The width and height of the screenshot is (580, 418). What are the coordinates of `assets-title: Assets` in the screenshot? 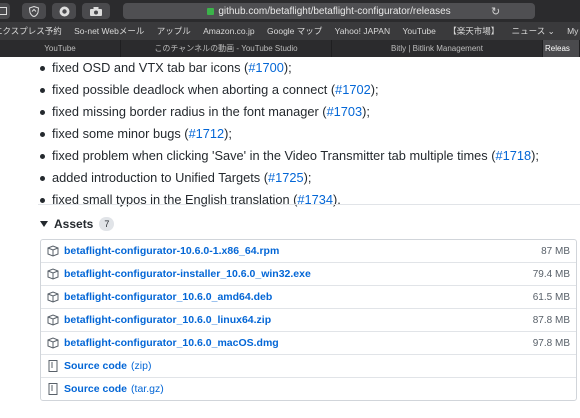 It's located at (74, 224).